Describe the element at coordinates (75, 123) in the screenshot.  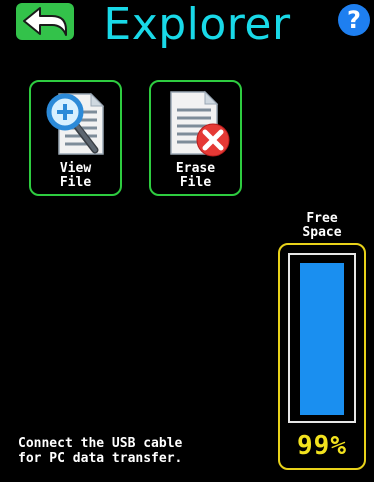
I see `magnifier-document-icon` at that location.